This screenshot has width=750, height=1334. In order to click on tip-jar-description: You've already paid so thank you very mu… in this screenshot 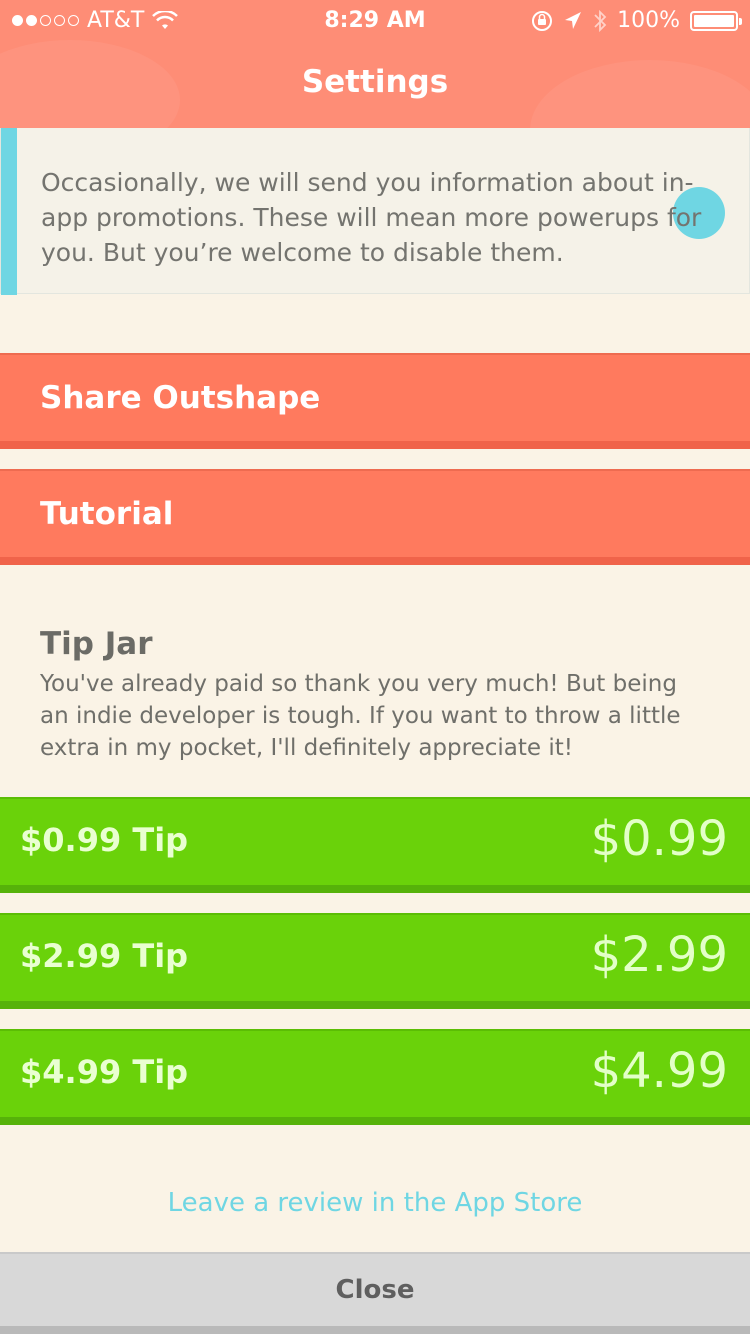, I will do `click(360, 716)`.